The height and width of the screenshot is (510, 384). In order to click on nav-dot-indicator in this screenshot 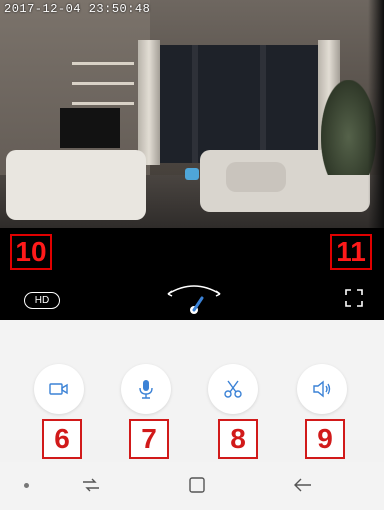, I will do `click(26, 485)`.